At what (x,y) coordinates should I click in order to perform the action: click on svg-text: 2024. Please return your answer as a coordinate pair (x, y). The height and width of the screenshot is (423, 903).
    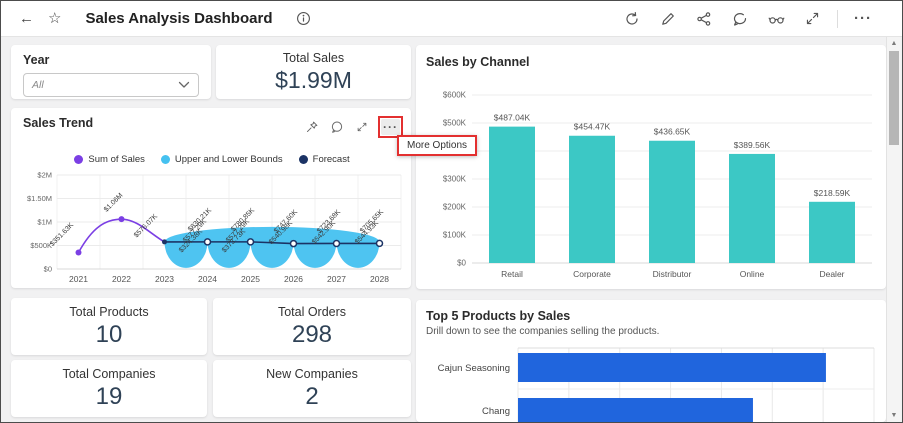
    Looking at the image, I should click on (207, 279).